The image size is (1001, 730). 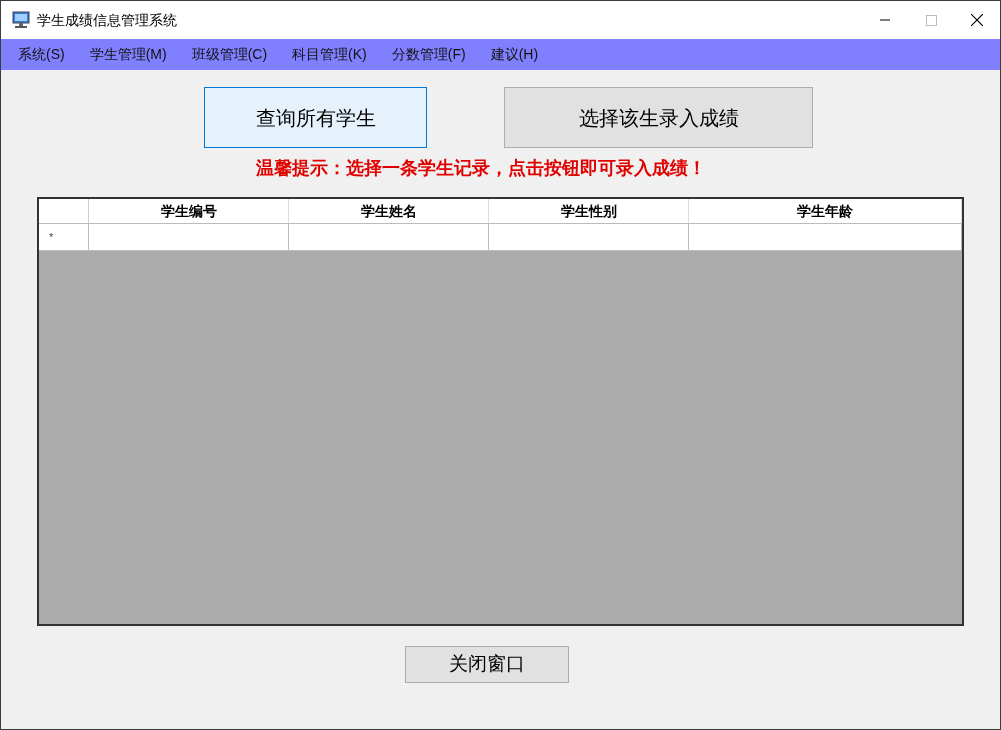 I want to click on action-button: 查询所有学生, so click(x=315, y=117).